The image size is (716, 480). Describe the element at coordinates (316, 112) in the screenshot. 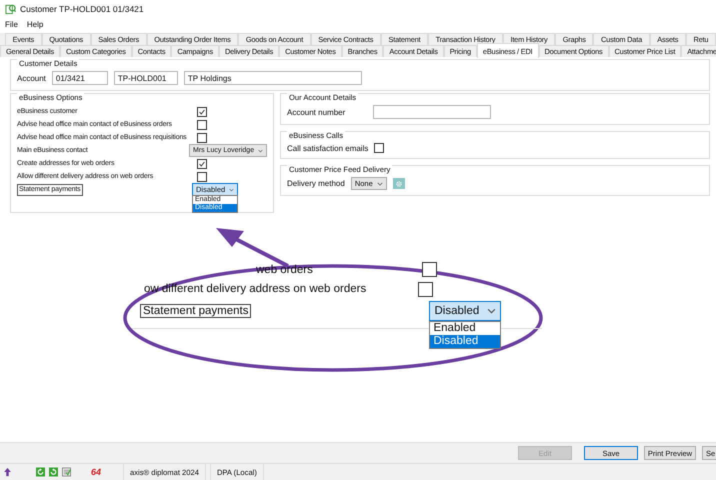

I see `field-label: Account number` at that location.